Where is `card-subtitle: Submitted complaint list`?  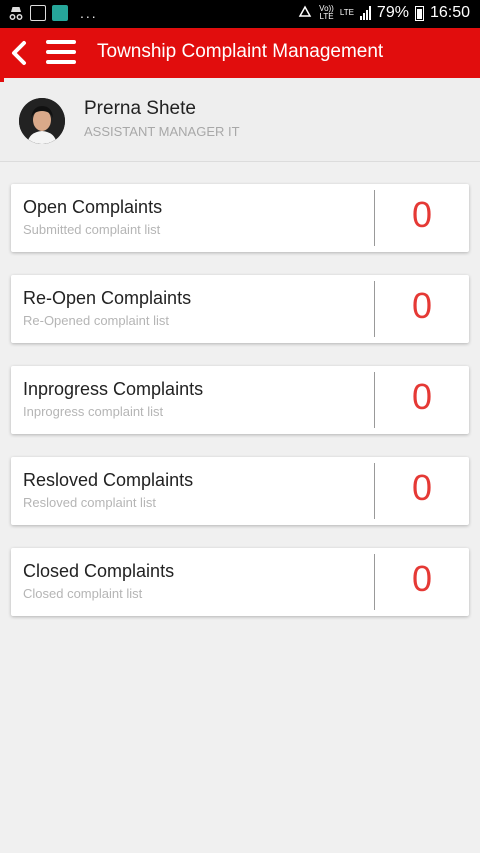 card-subtitle: Submitted complaint list is located at coordinates (92, 229).